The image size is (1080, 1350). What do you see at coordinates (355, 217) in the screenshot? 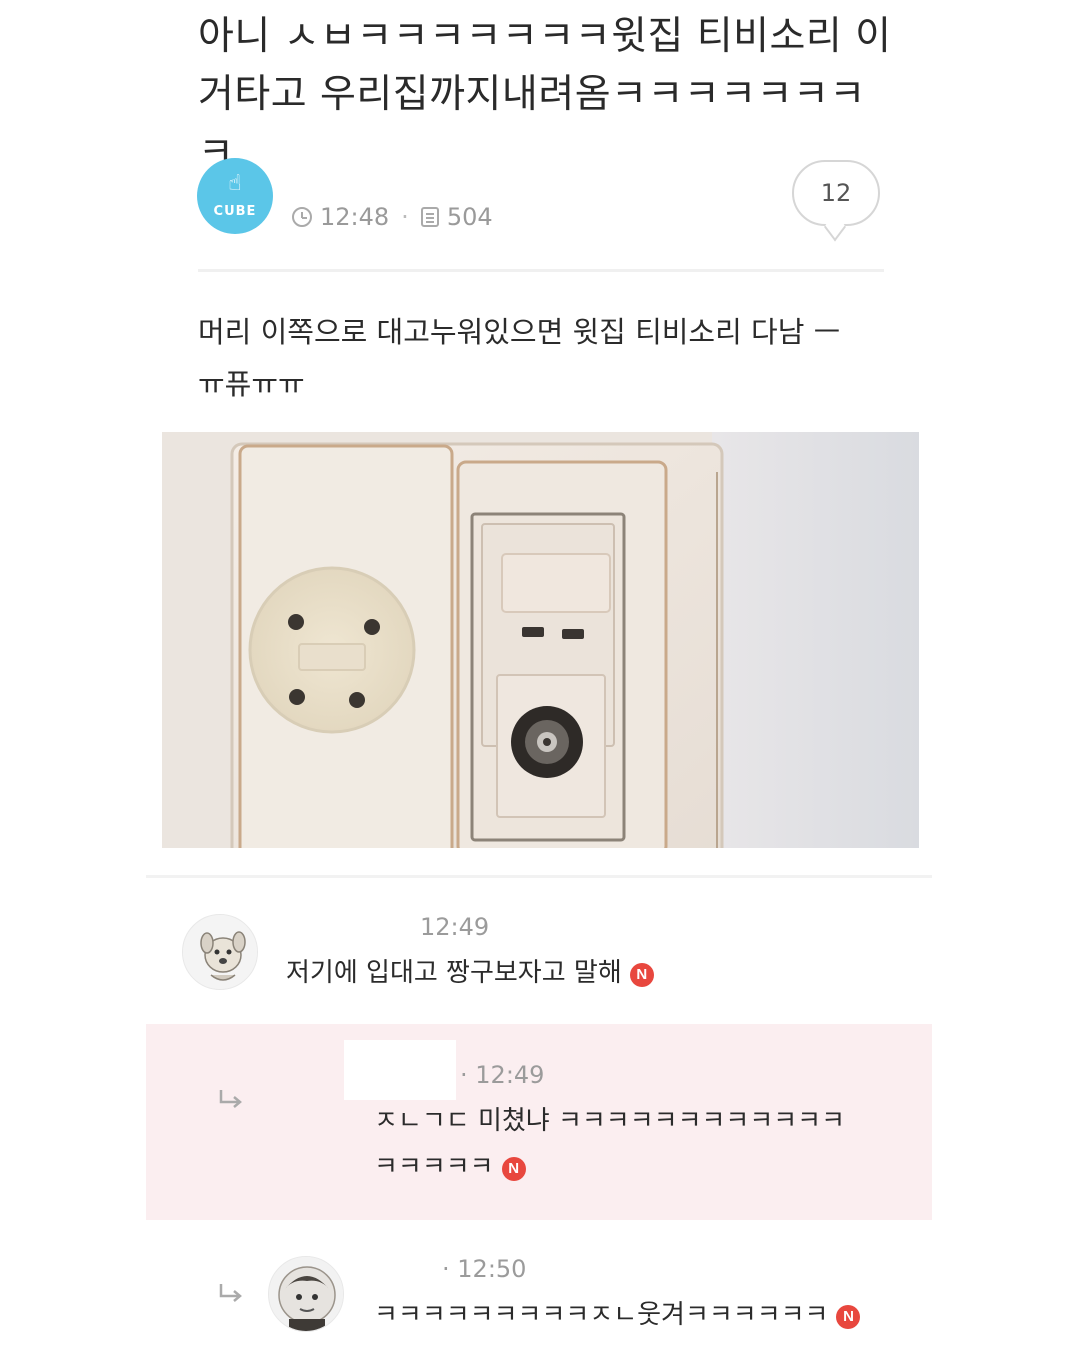
I see `post-time: 12:48` at bounding box center [355, 217].